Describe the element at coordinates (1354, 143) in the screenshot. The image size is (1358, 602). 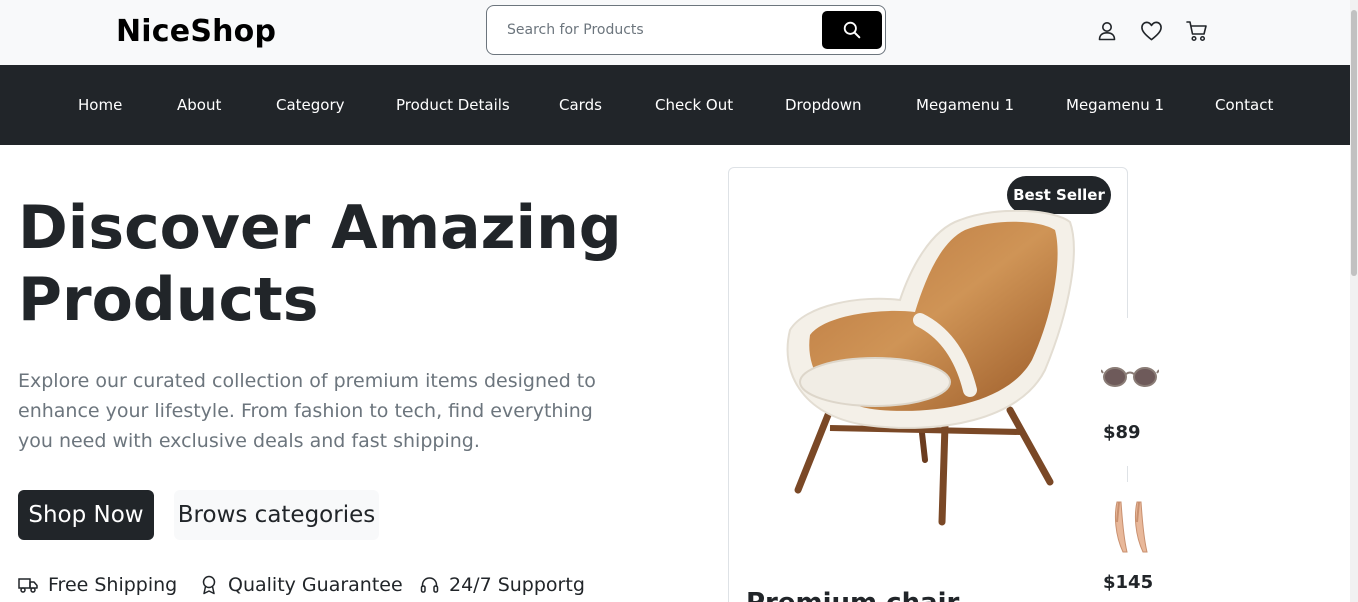
I see `scrollbar-thumb` at that location.